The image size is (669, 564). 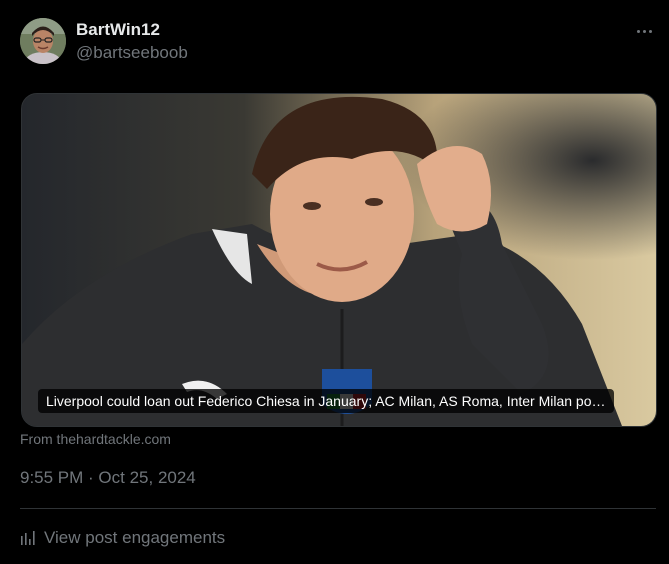 What do you see at coordinates (135, 537) in the screenshot?
I see `engagements-label: View post engagements` at bounding box center [135, 537].